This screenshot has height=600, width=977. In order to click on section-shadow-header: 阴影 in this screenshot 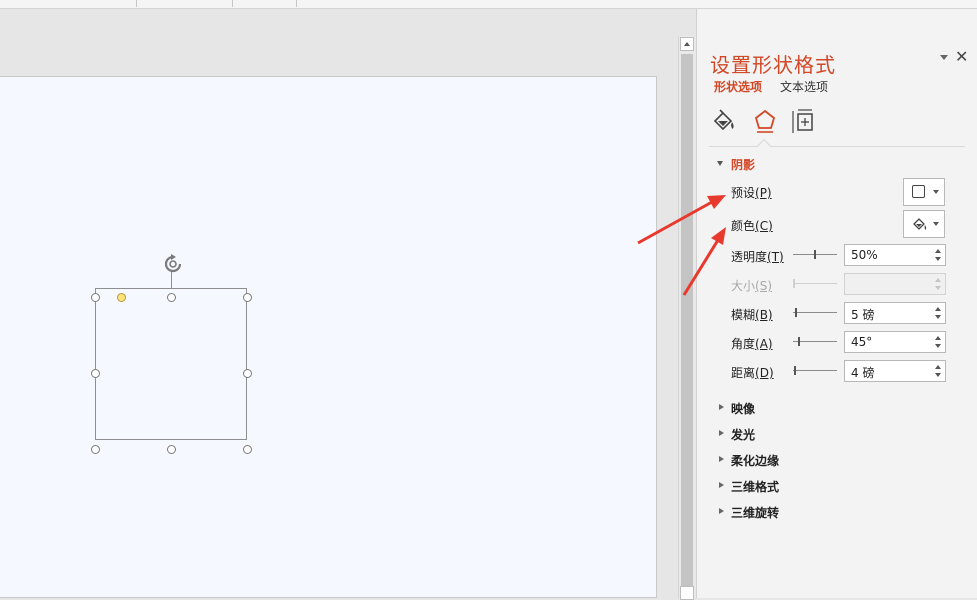, I will do `click(743, 164)`.